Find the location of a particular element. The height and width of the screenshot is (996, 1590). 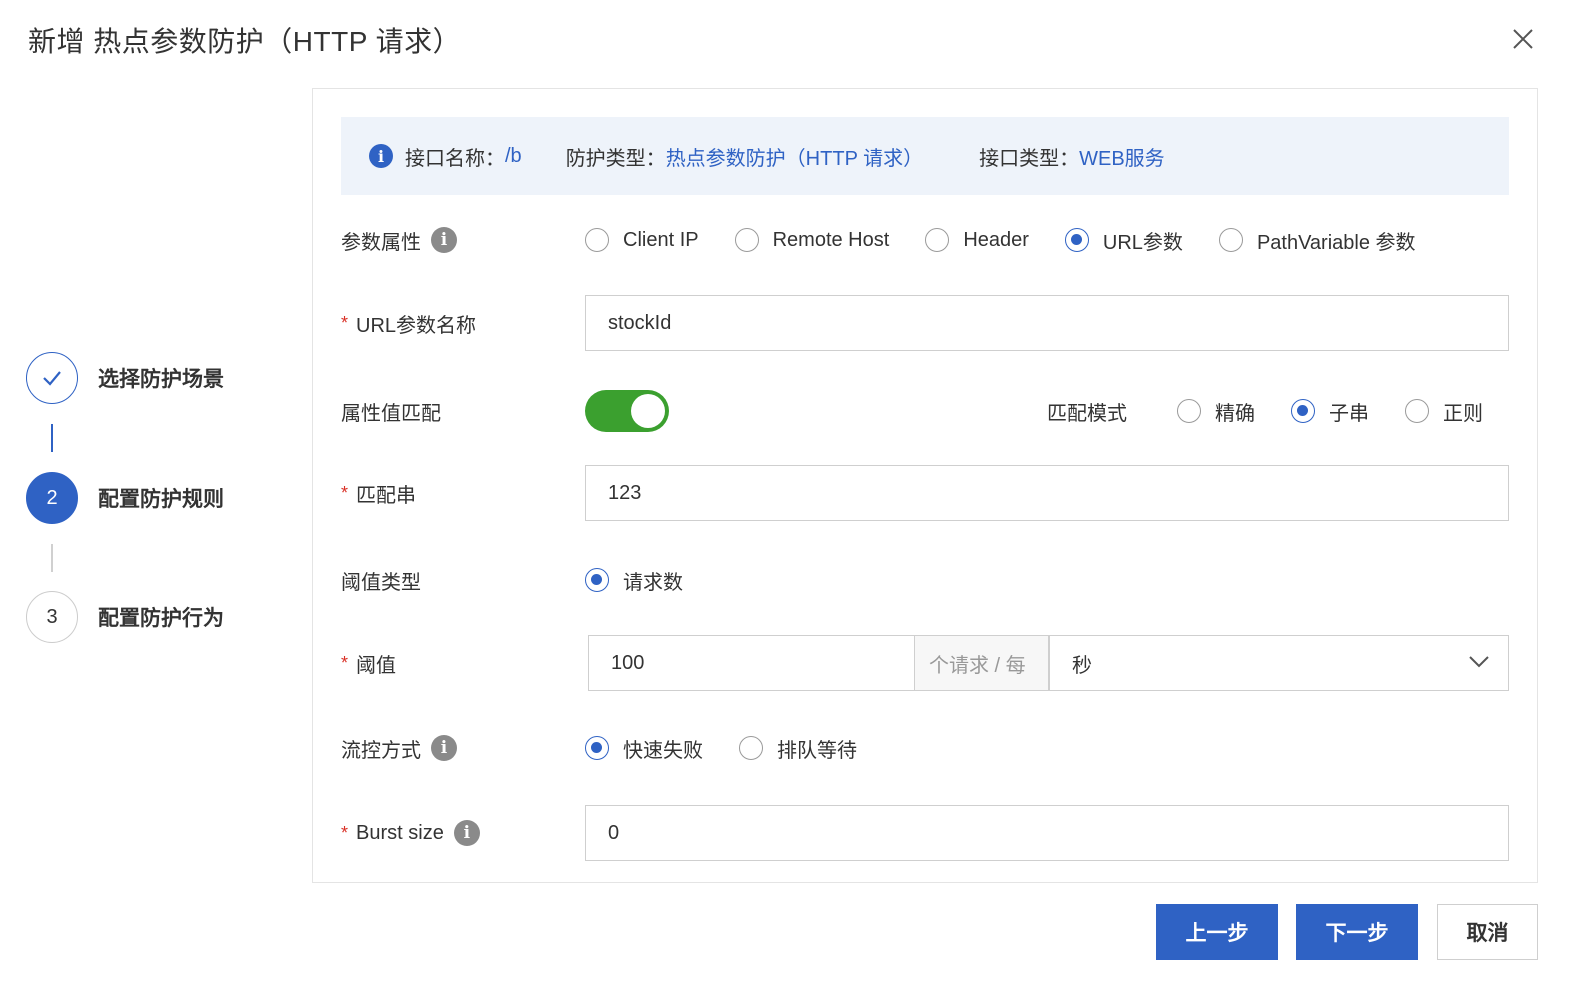

radio-header: Header is located at coordinates (977, 240).